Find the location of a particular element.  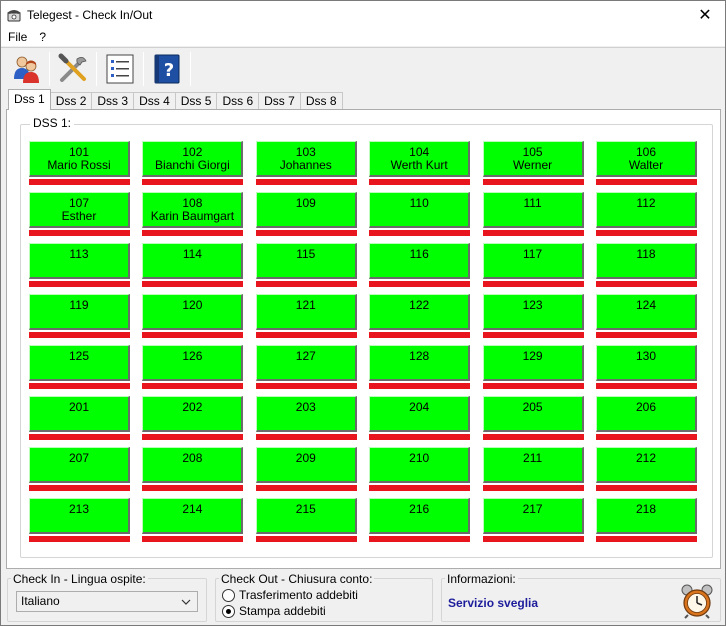

room-109: 109 is located at coordinates (306, 214).